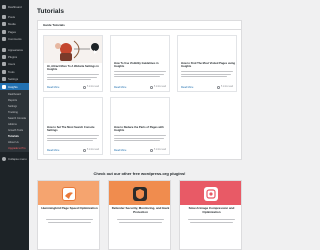 The height and width of the screenshot is (250, 320). I want to click on sidebar-item-plugins: Plugins, so click(14, 56).